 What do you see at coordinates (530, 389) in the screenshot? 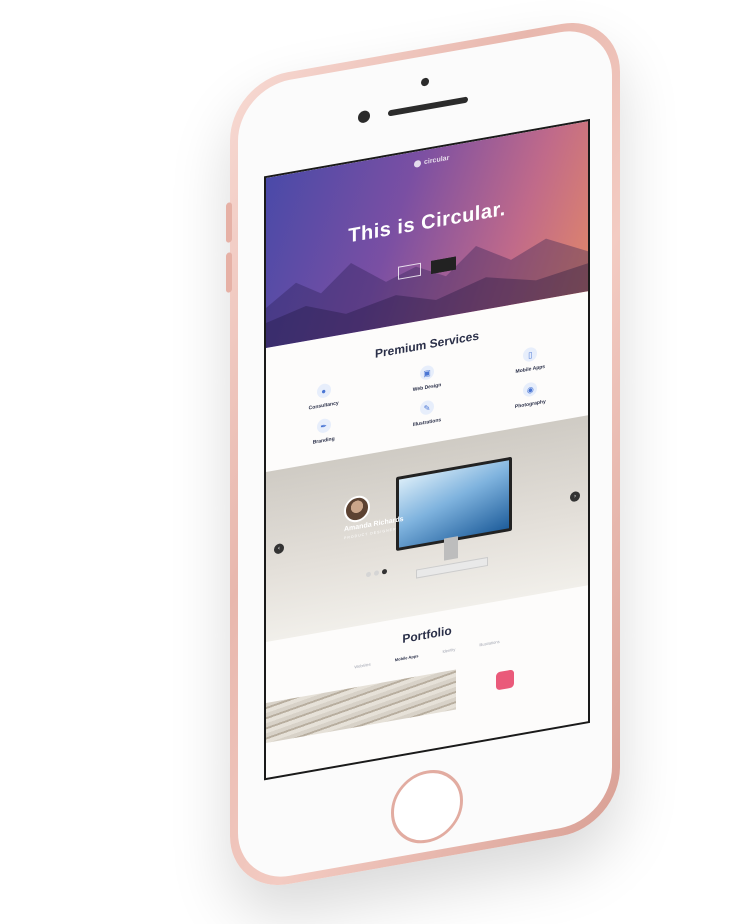
I see `camera-icon: ◉` at bounding box center [530, 389].